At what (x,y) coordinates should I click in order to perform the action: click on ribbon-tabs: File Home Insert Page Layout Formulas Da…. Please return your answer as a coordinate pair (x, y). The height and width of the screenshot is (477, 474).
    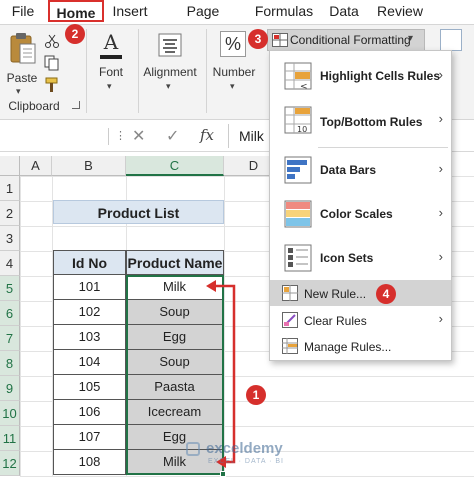
    Looking at the image, I should click on (237, 20).